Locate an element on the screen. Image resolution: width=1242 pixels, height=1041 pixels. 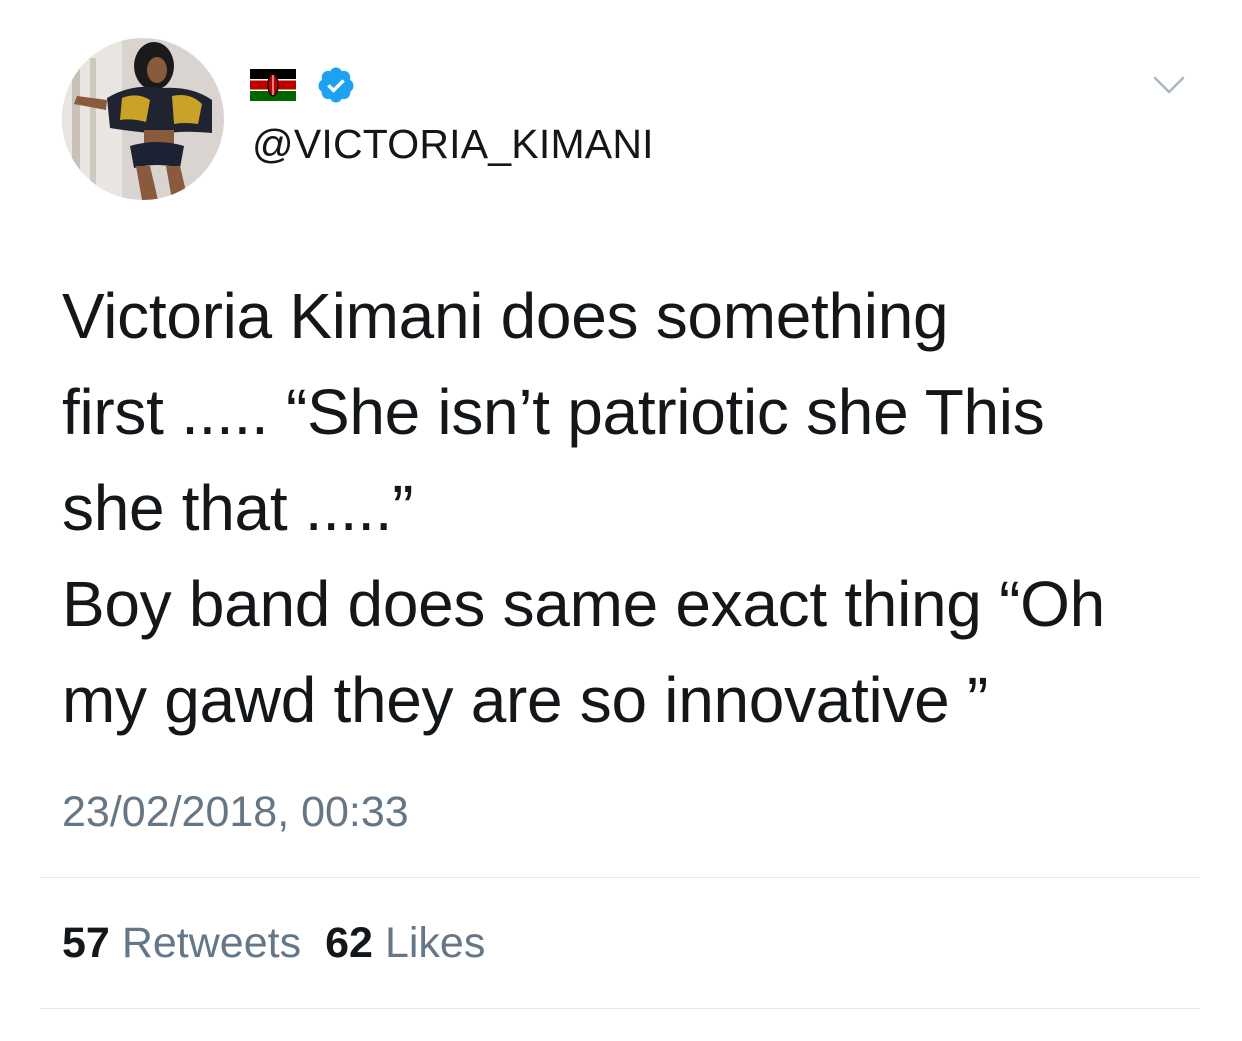
tweet-text-line: she that .....” is located at coordinates (238, 508).